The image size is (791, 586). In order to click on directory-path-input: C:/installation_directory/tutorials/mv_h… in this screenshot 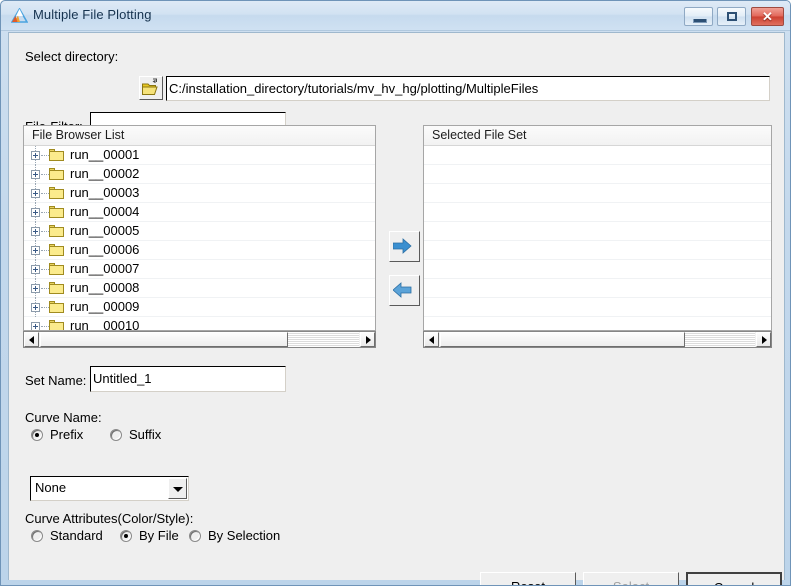, I will do `click(468, 88)`.